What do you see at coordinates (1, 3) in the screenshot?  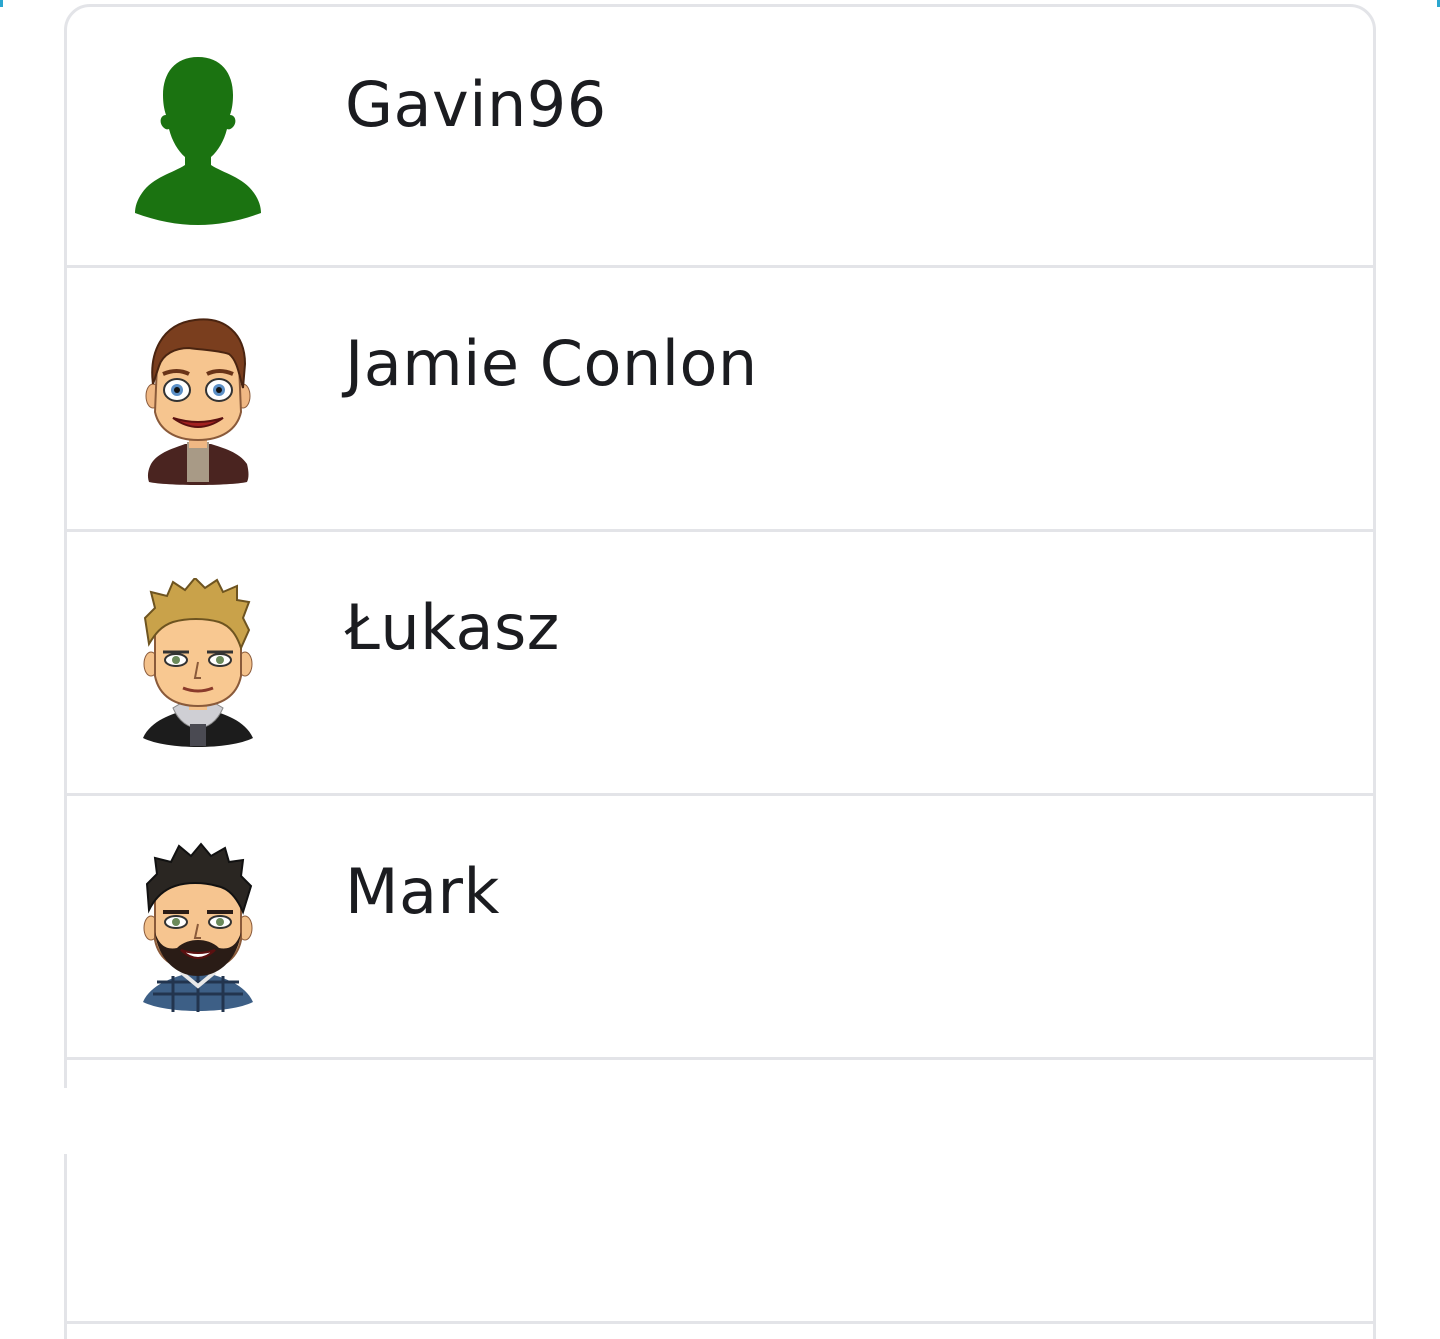 I see `edge-accent` at bounding box center [1, 3].